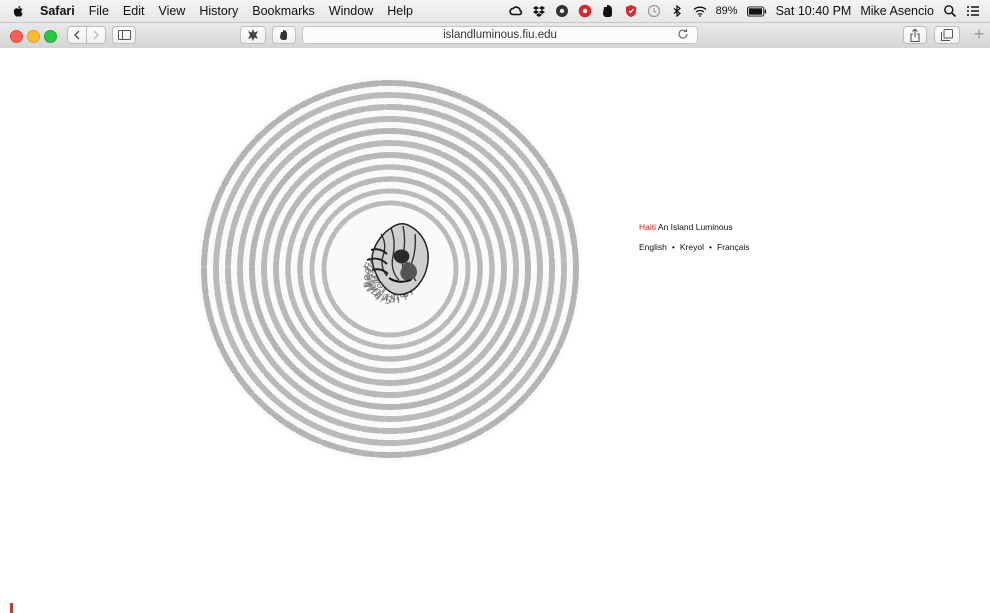 The image size is (990, 613). I want to click on language-selector: English • Kreyol • Français, so click(694, 247).